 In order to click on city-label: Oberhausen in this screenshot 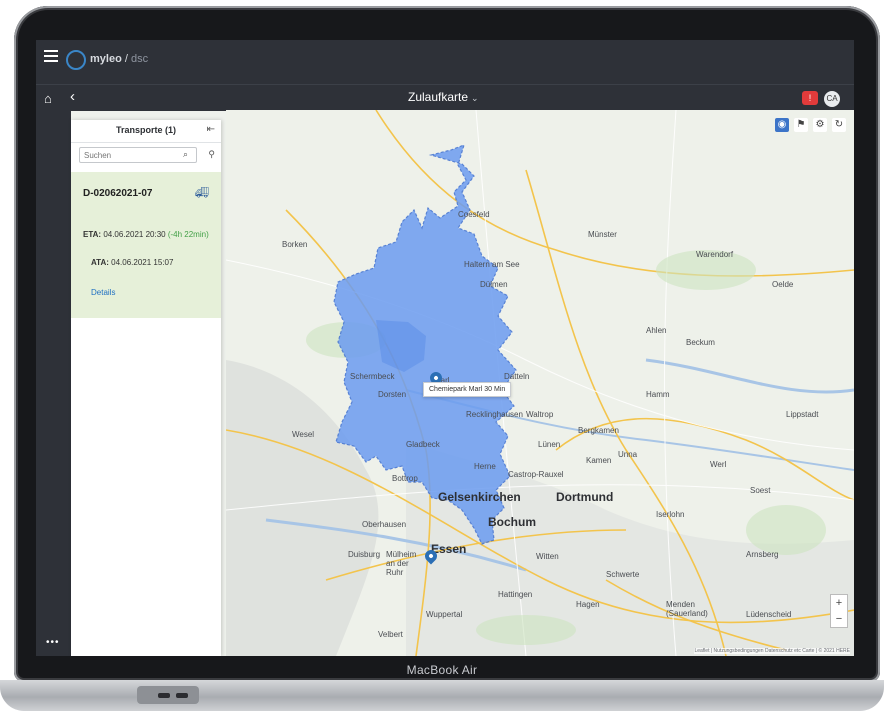, I will do `click(384, 524)`.